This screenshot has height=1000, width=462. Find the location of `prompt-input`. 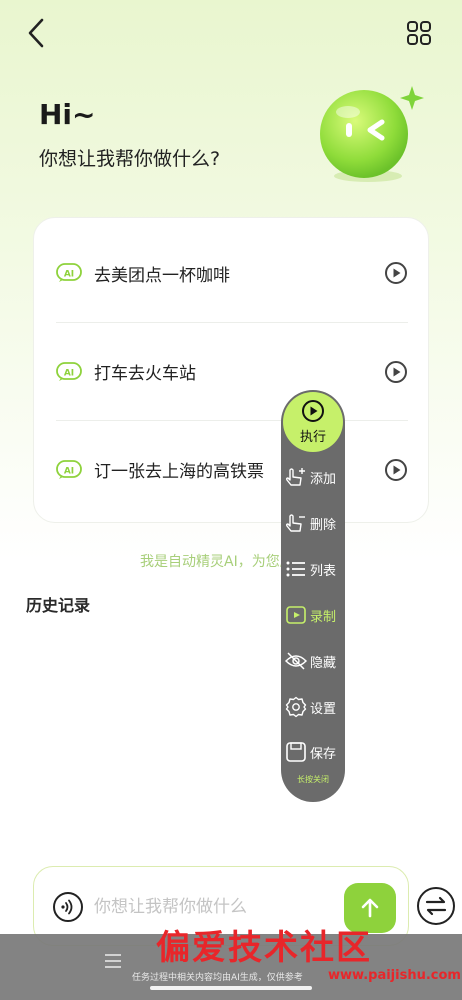

prompt-input is located at coordinates (214, 907).